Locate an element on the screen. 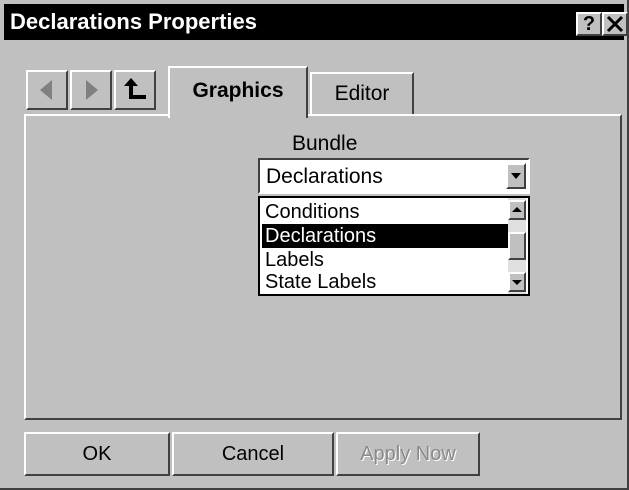  list-scrollbar is located at coordinates (517, 246).